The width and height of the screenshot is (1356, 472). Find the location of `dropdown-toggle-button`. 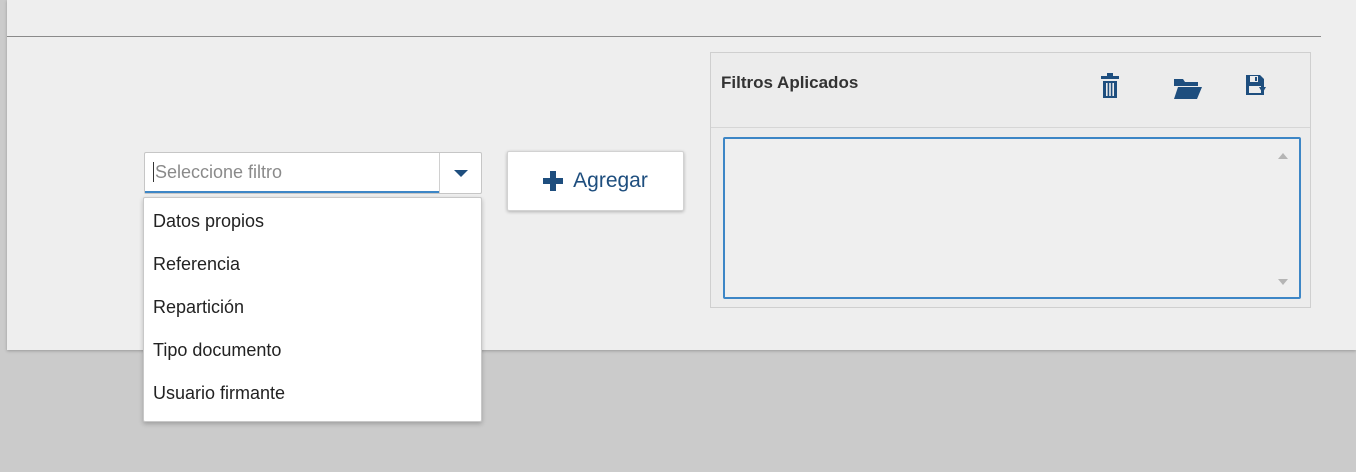

dropdown-toggle-button is located at coordinates (460, 173).